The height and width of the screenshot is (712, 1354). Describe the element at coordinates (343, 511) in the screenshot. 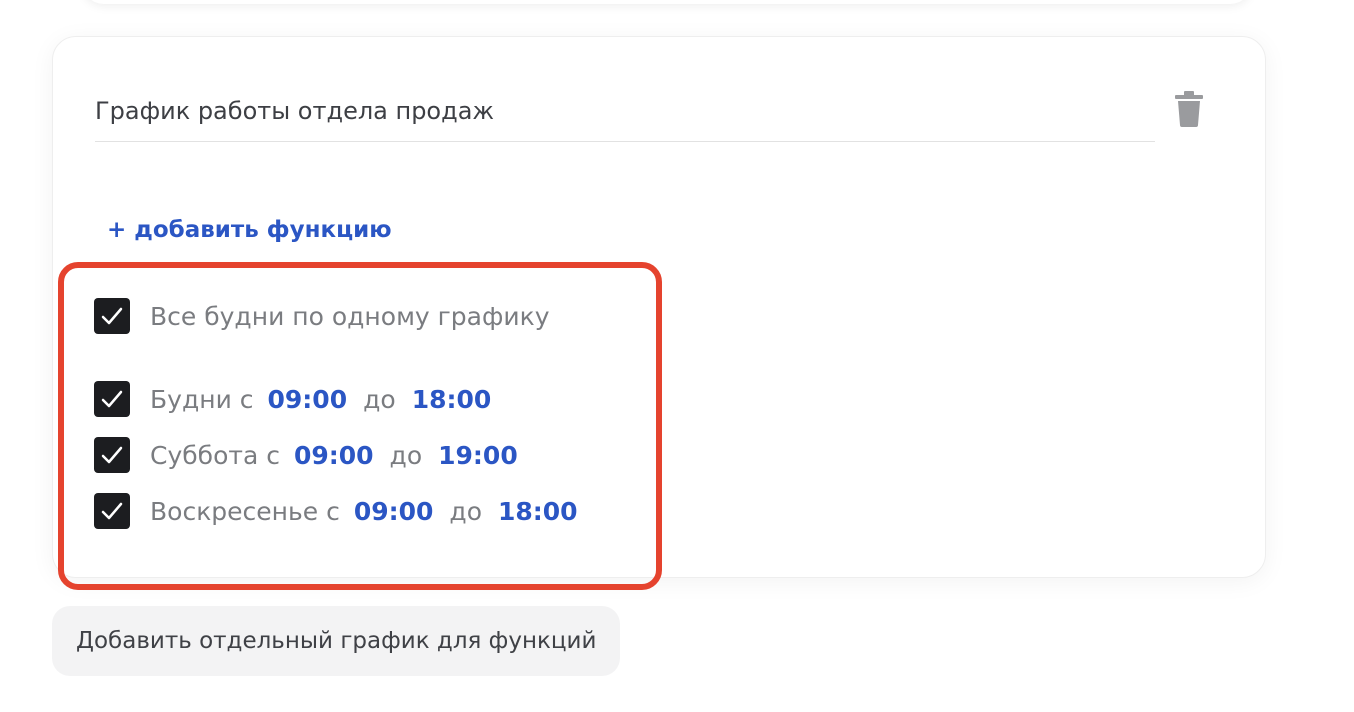

I see `sunday-row: Воскресенье с 09:00 до 18:00` at that location.